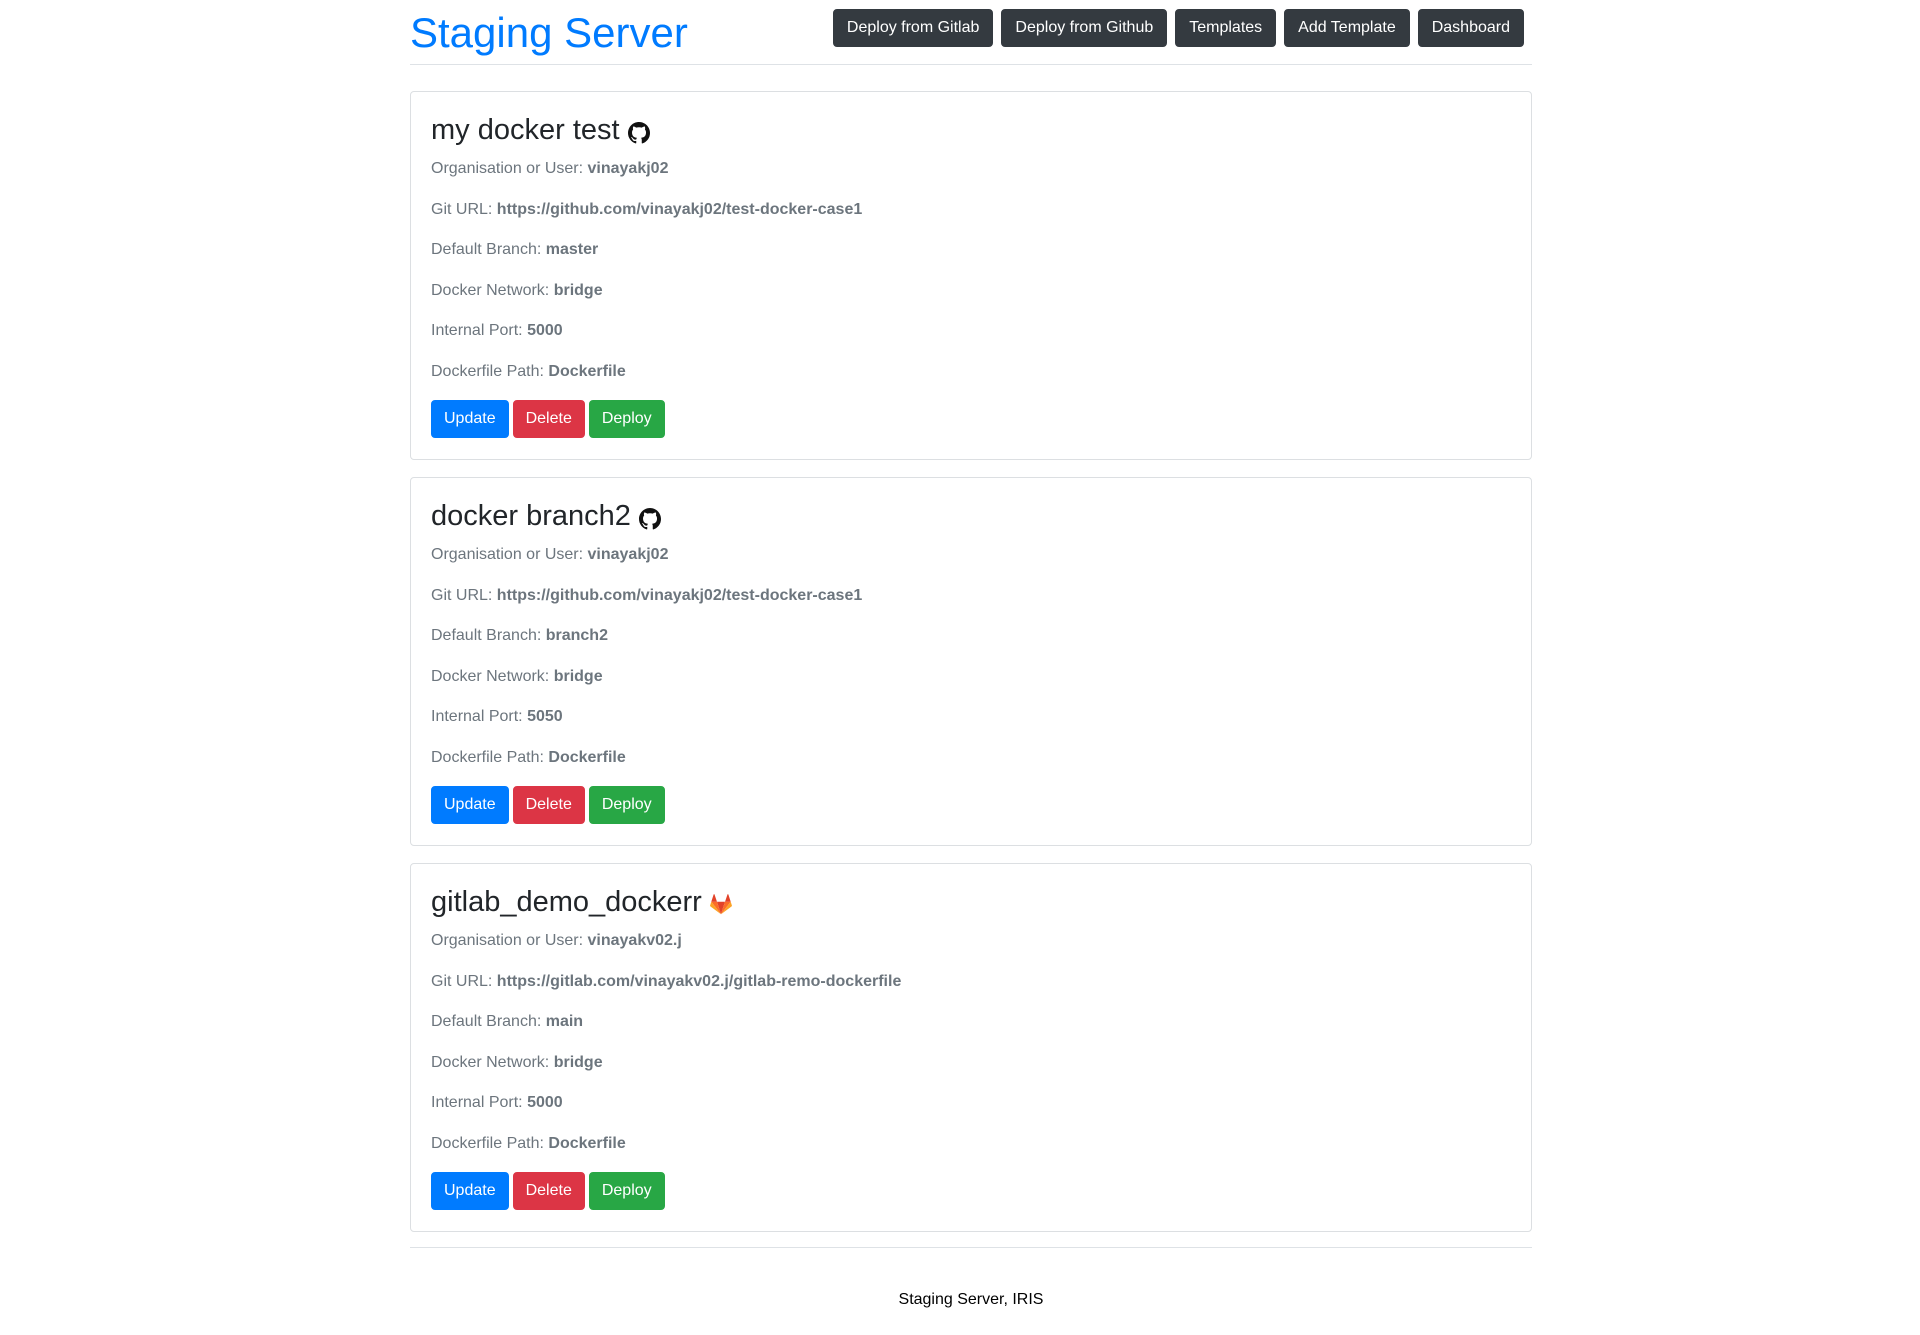 The image size is (1920, 1335). Describe the element at coordinates (545, 716) in the screenshot. I see `port-value: 5050` at that location.